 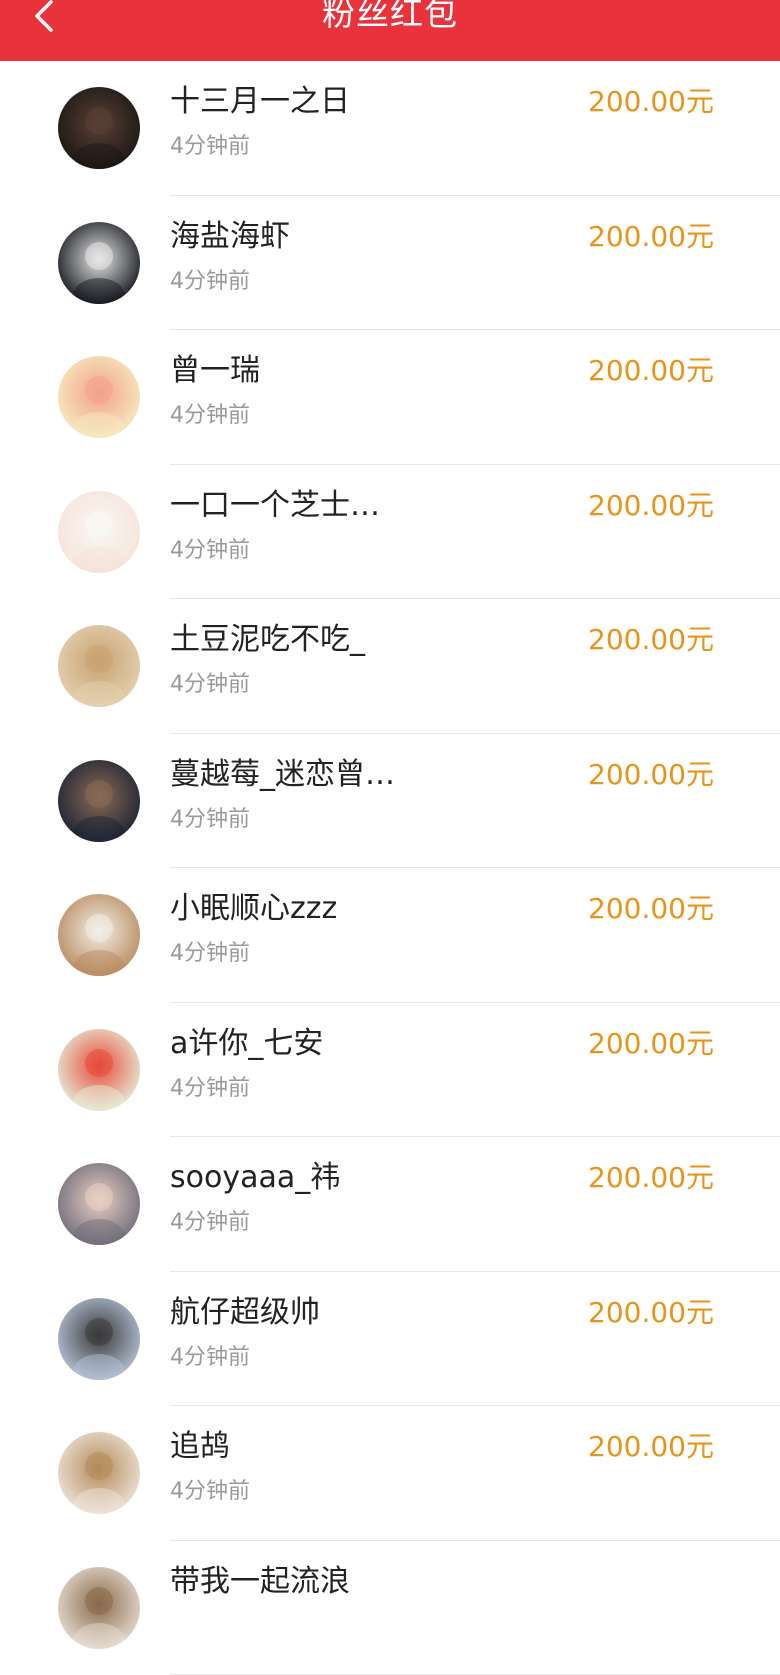 I want to click on watermark-overlay, so click(x=691, y=1574).